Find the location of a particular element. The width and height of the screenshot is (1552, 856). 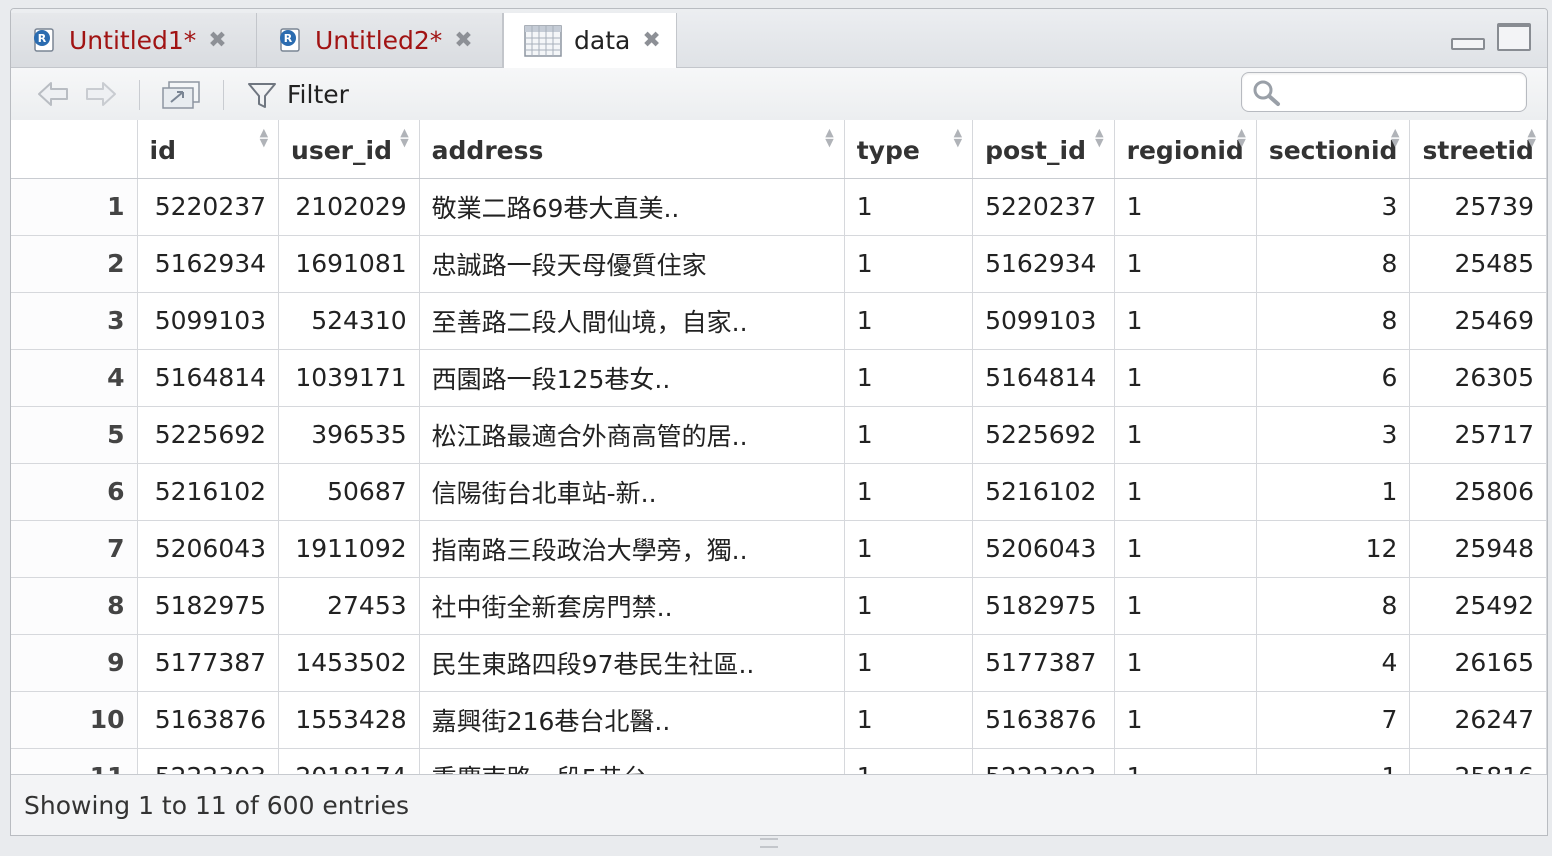

search-box is located at coordinates (1384, 92).